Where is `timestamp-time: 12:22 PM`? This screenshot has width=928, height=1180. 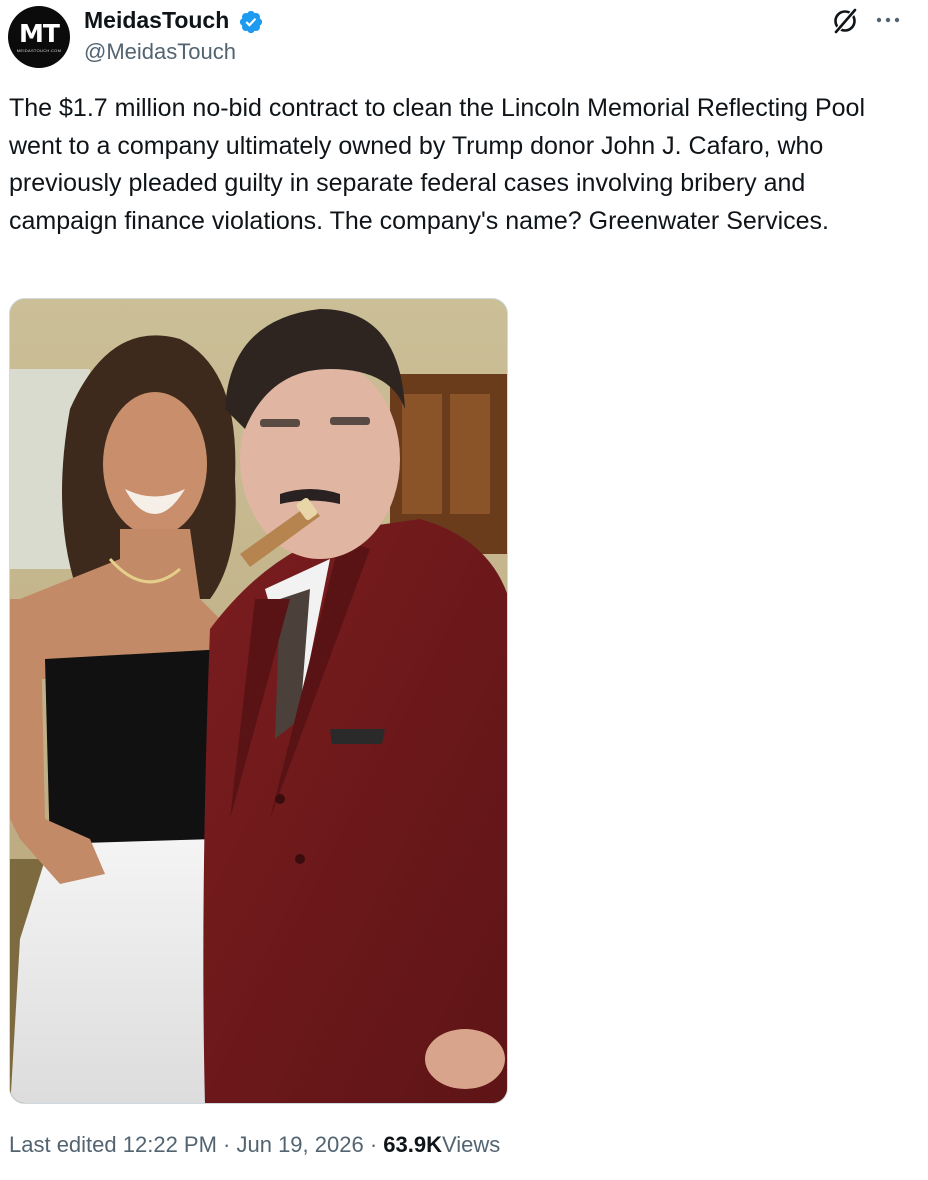
timestamp-time: 12:22 PM is located at coordinates (173, 1144).